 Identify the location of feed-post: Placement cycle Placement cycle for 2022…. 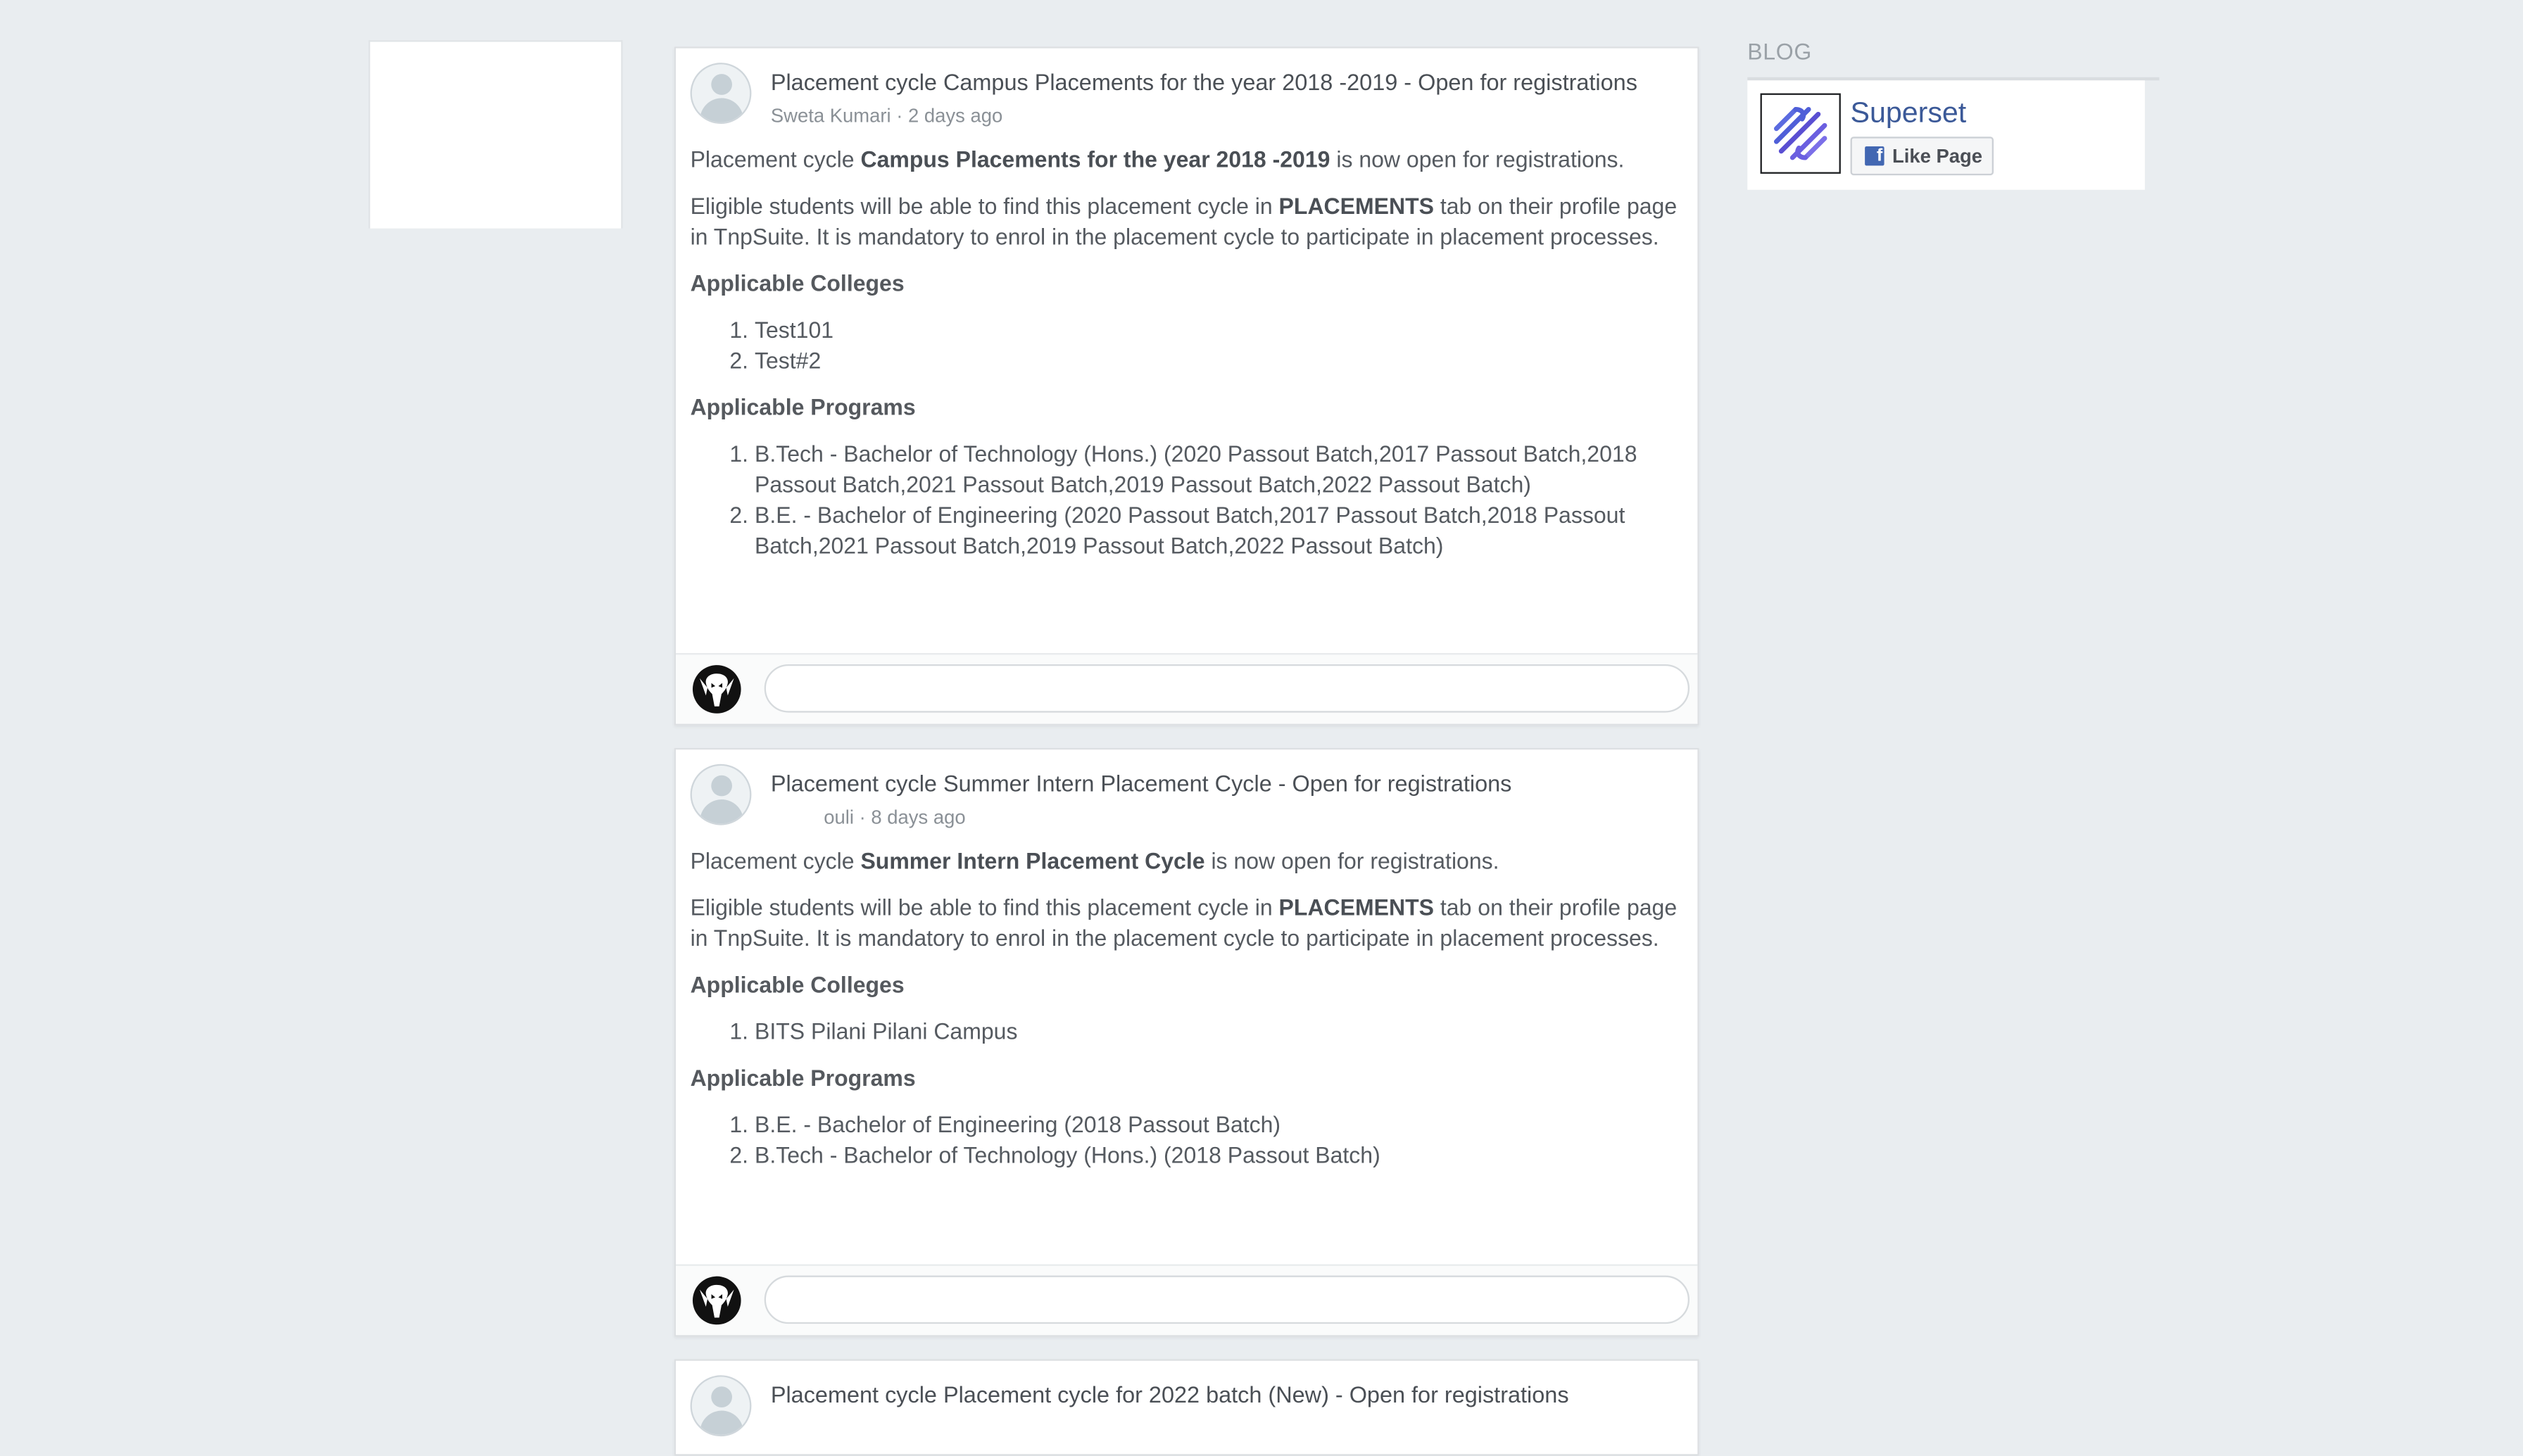
(1187, 1407).